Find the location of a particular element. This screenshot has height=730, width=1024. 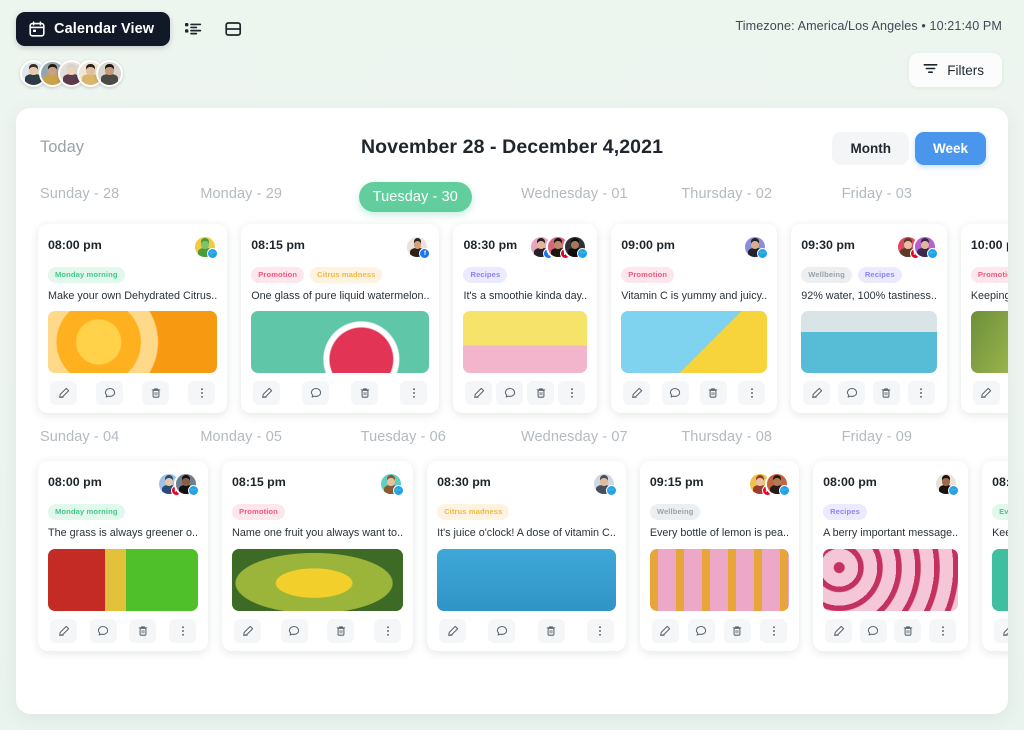

board-view-button is located at coordinates (233, 29).